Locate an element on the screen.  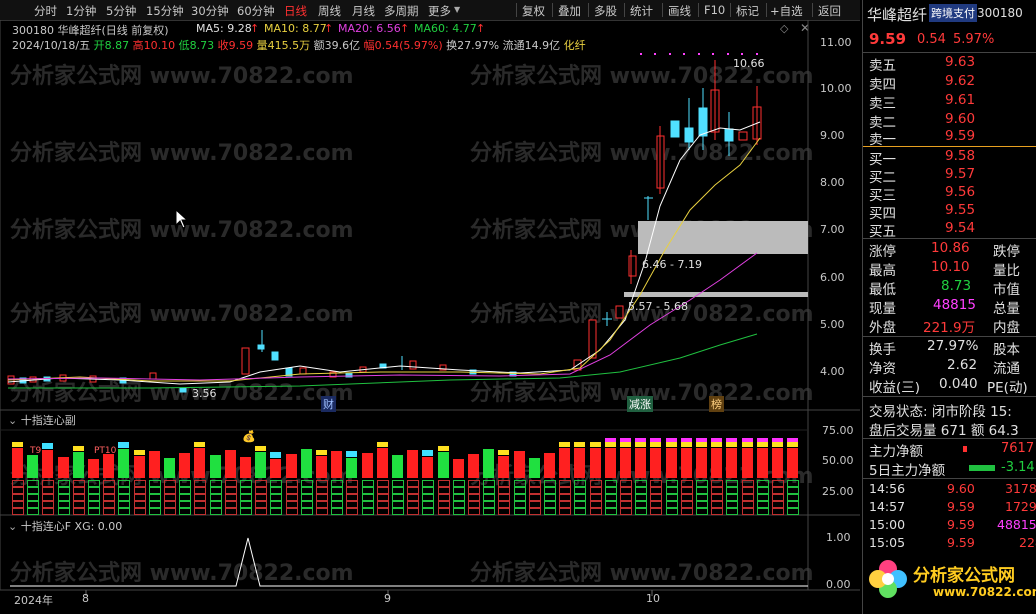
stock-name: 华峰超纤 is located at coordinates (897, 15).